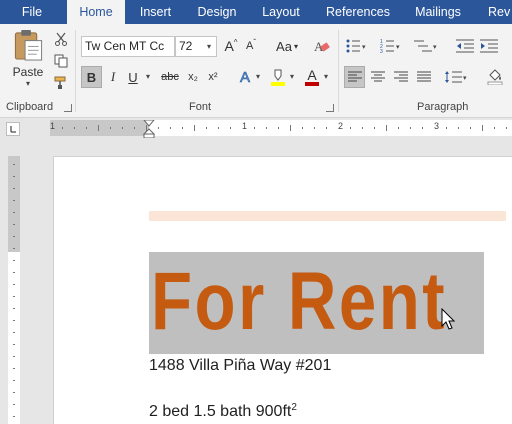 This screenshot has width=512, height=424. What do you see at coordinates (231, 46) in the screenshot?
I see `grow-font-button: A ^` at bounding box center [231, 46].